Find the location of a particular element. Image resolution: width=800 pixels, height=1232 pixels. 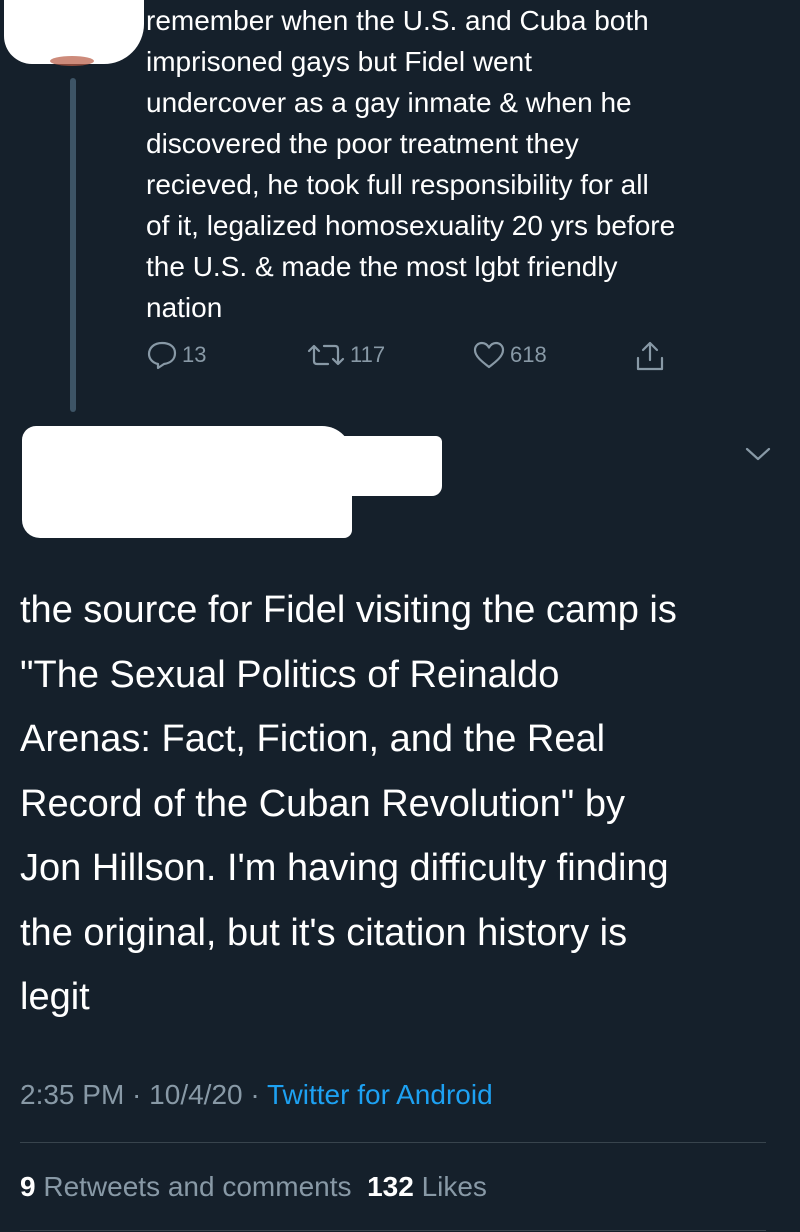

retweets-stat-link: 9 Retweets and comments is located at coordinates (186, 1186).